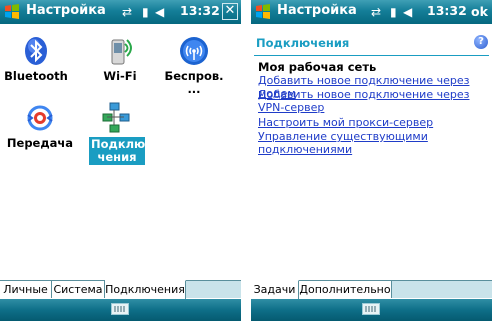 The width and height of the screenshot is (492, 321). I want to click on beam-item: Передача, so click(40, 125).